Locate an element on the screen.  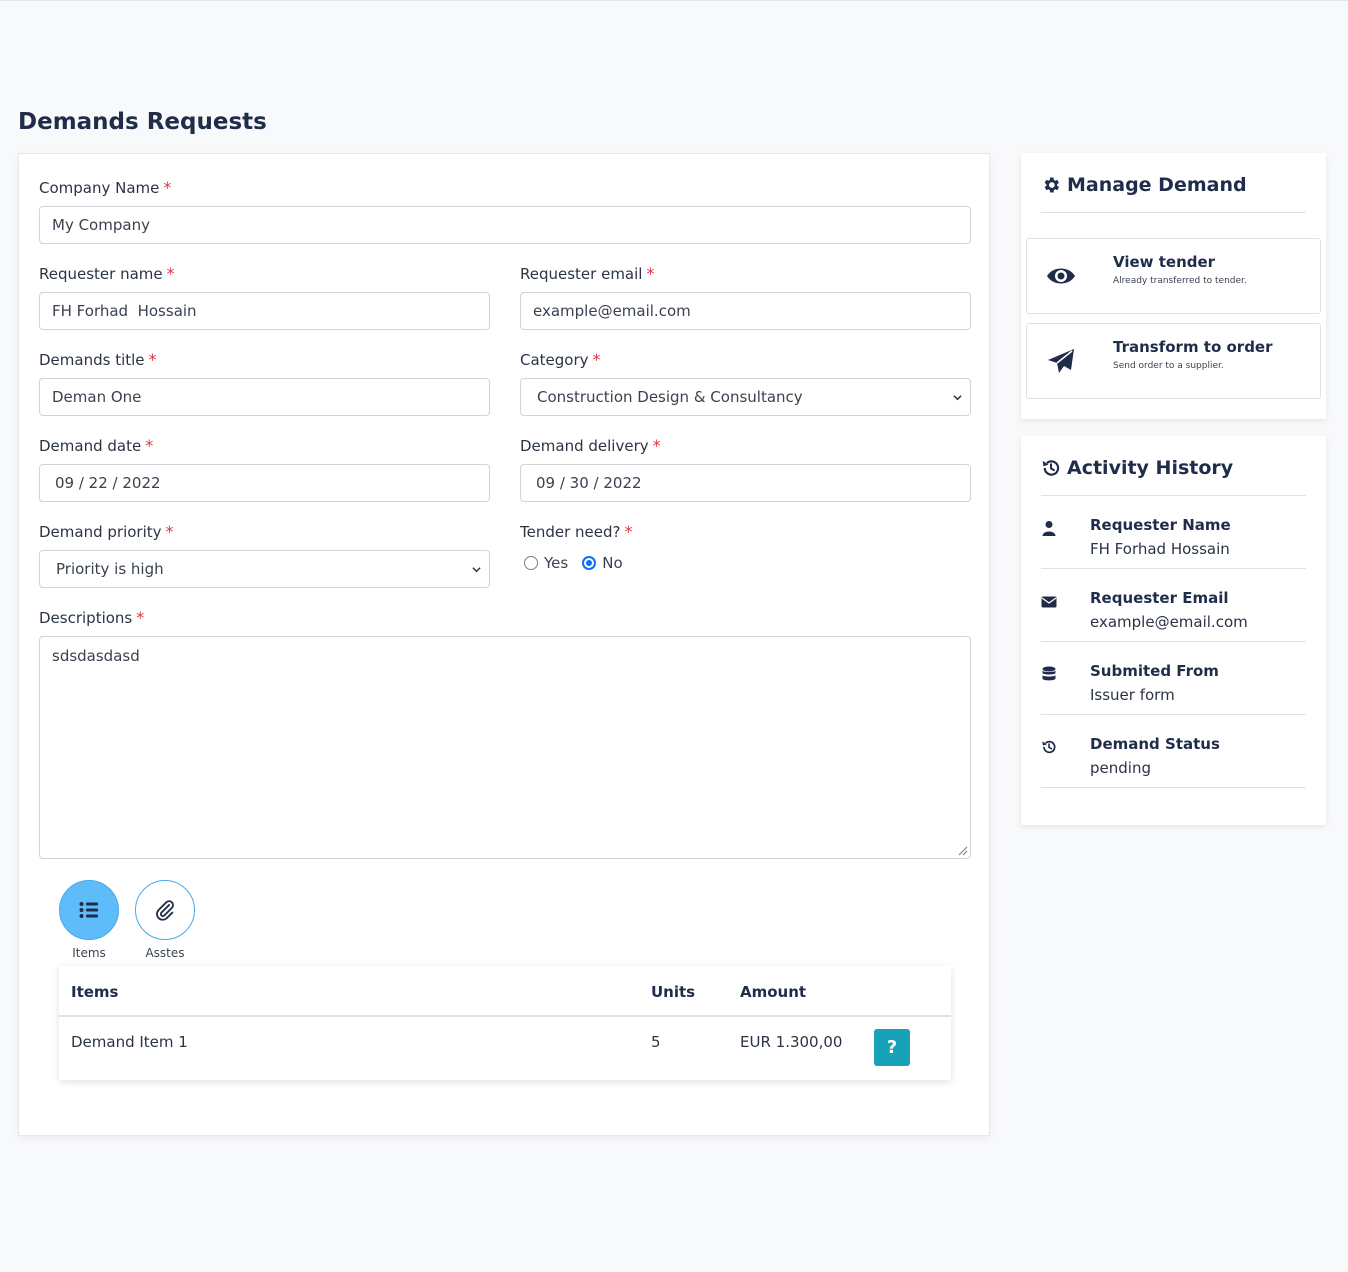
requester-name-input: FH Forhad Hossain is located at coordinates (264, 311).